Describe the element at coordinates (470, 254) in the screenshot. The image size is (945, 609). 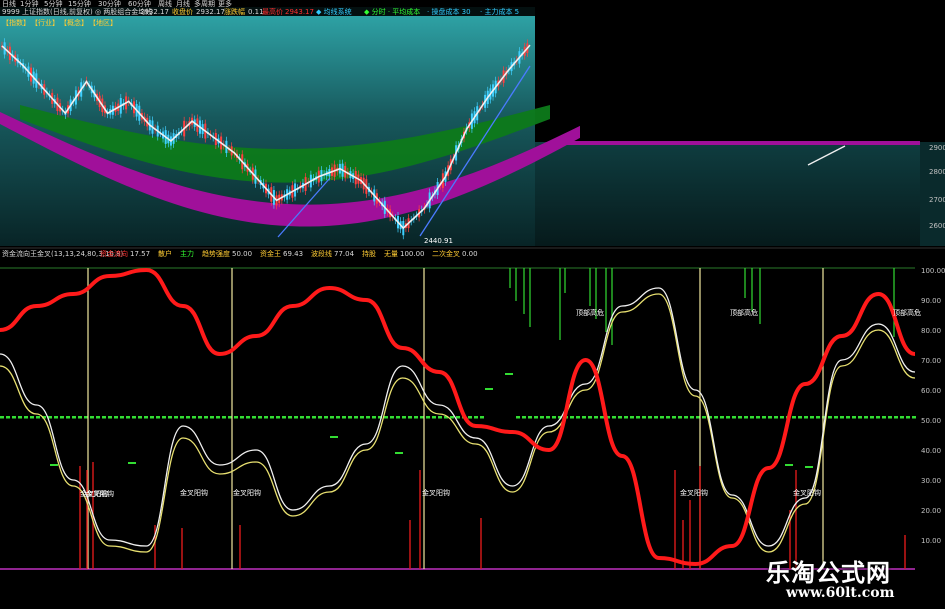
I see `lower-legend-value-8: 0.00` at that location.